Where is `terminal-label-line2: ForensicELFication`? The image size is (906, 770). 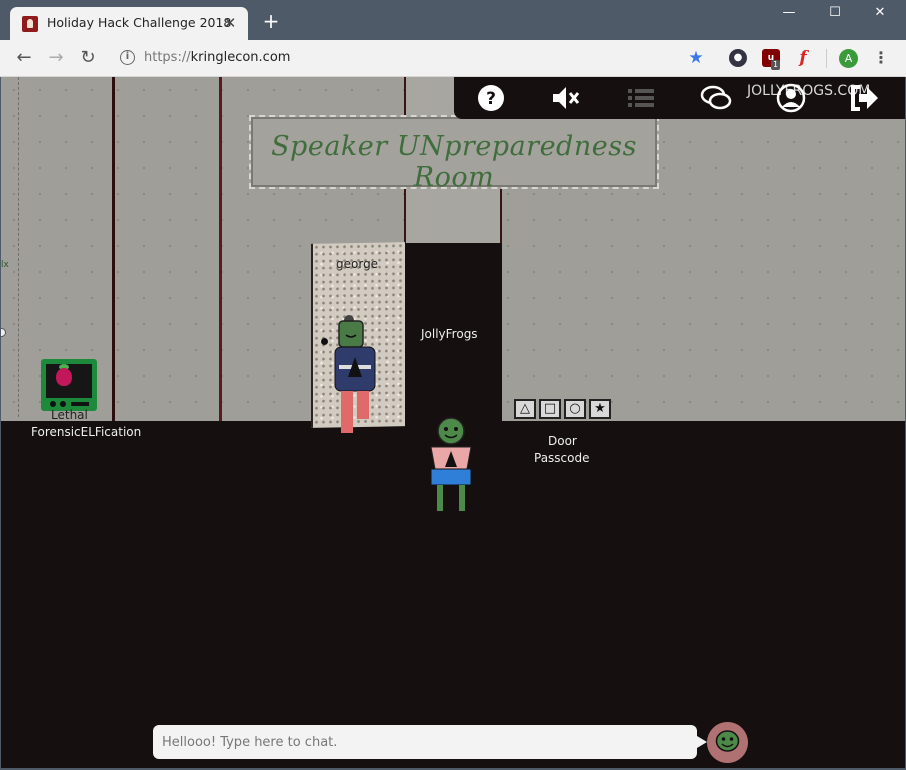
terminal-label-line2: ForensicELFication is located at coordinates (86, 432).